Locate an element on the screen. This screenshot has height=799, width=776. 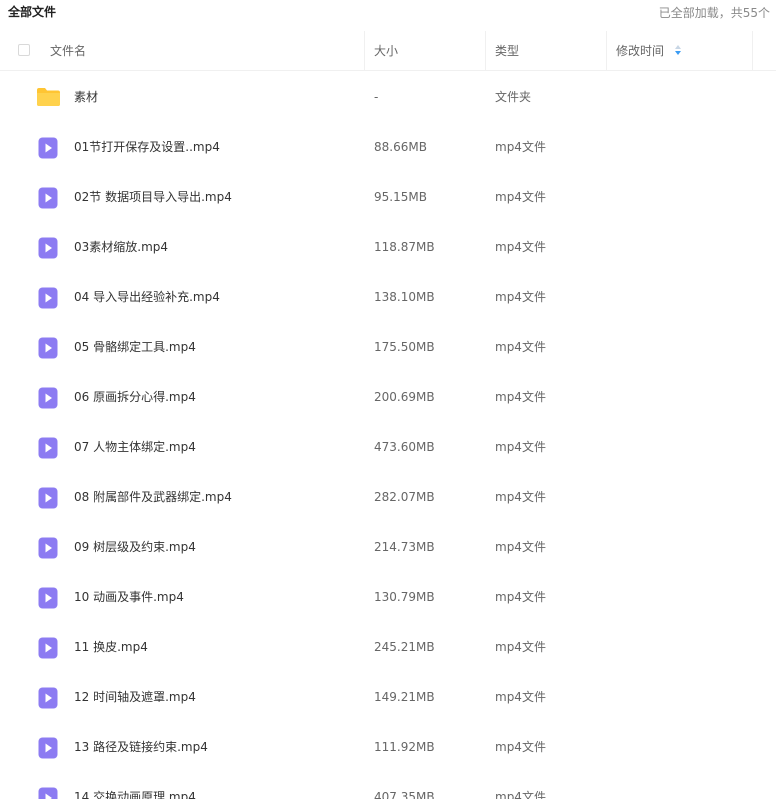
file-row: 03素材缩放.mp4 118.87MB mp4文件 is located at coordinates (388, 247).